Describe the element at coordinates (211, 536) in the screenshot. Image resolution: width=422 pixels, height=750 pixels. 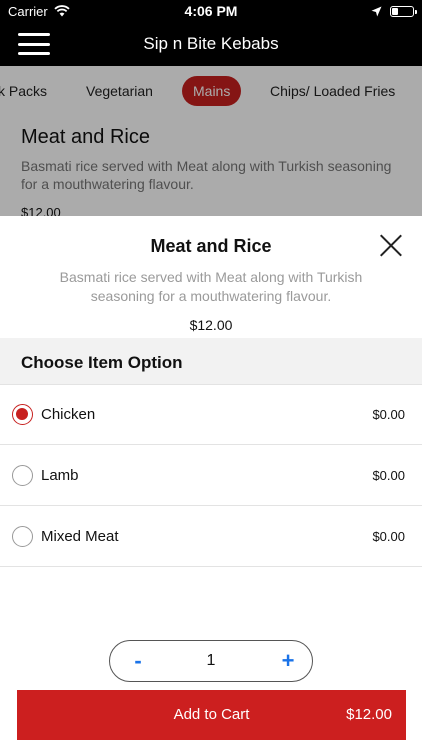
I see `option-mixed-meat: Mixed Meat $0.00` at that location.